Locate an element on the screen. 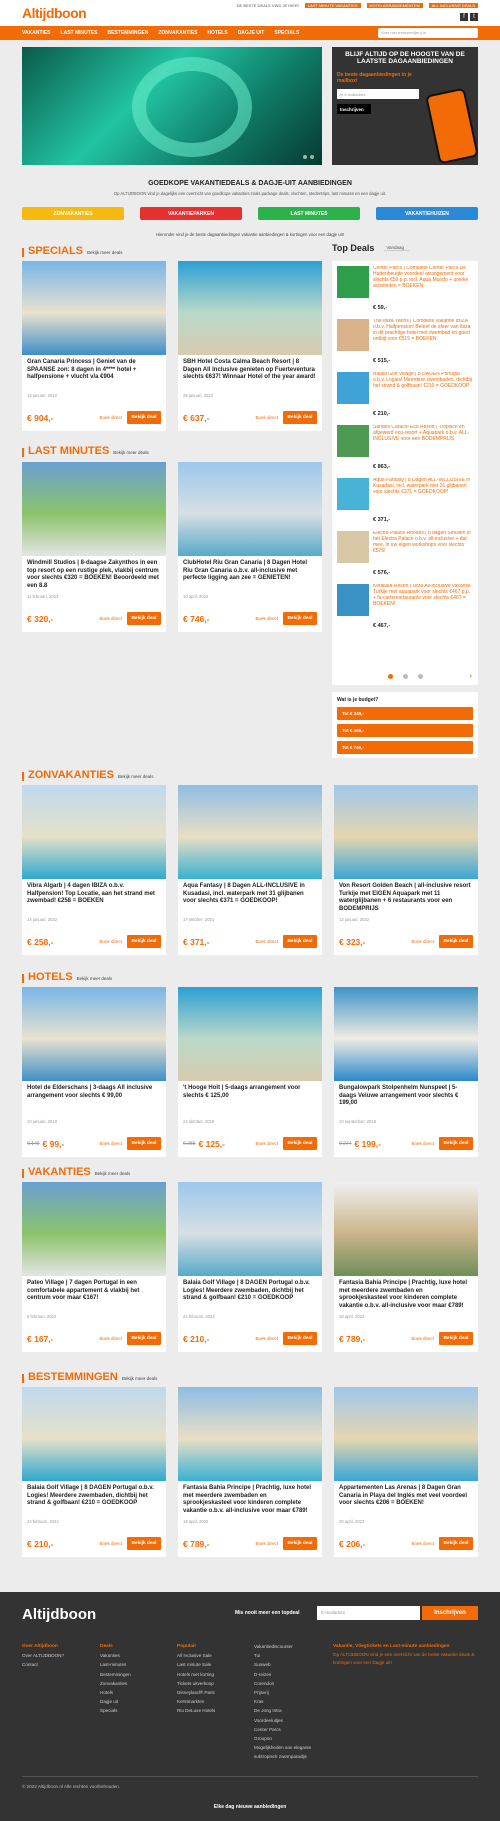 The image size is (500, 1821). footer-link: All Inclusive Sale is located at coordinates (196, 1655).